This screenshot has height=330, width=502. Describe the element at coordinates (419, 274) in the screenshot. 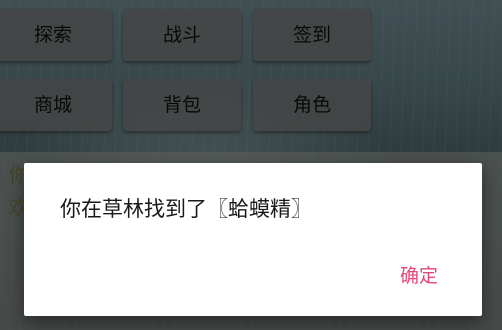

I see `confirm-button: 确定` at that location.